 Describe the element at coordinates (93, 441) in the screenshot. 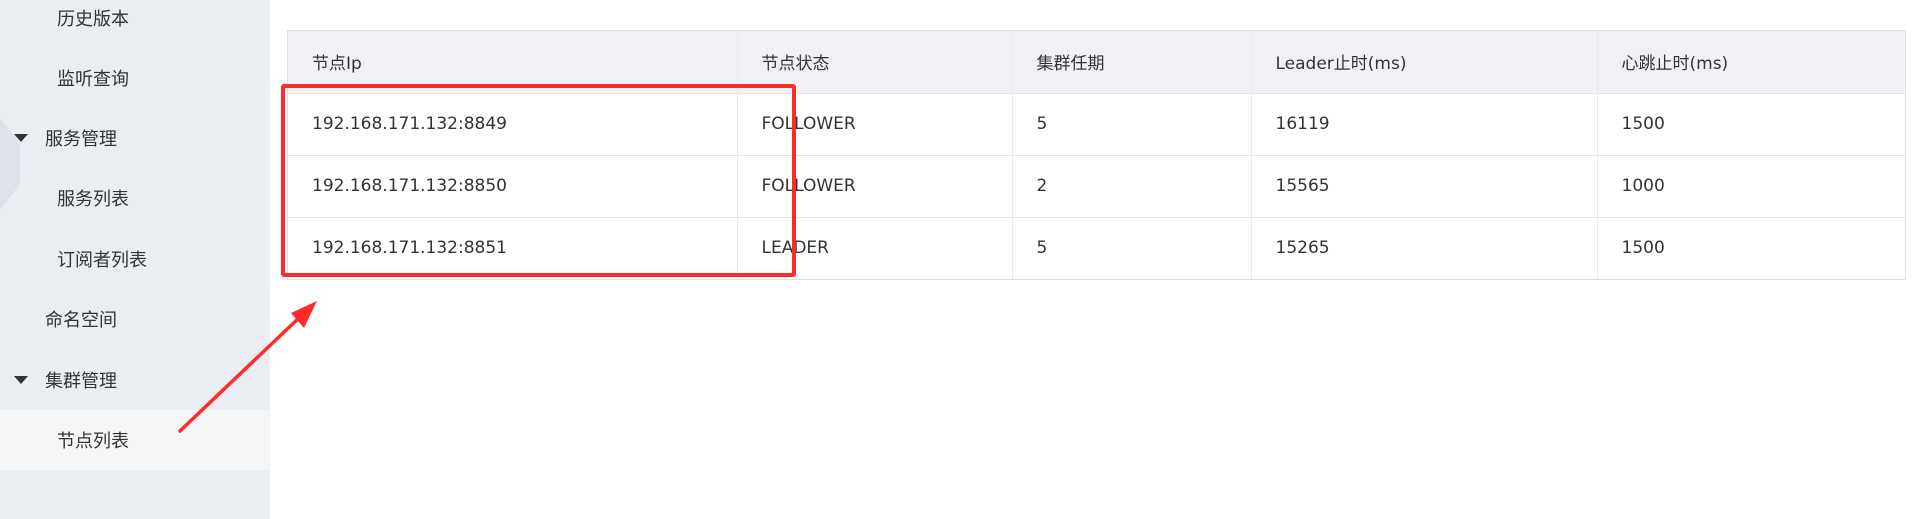

I see `sidebar-item-label: 节点列表` at that location.